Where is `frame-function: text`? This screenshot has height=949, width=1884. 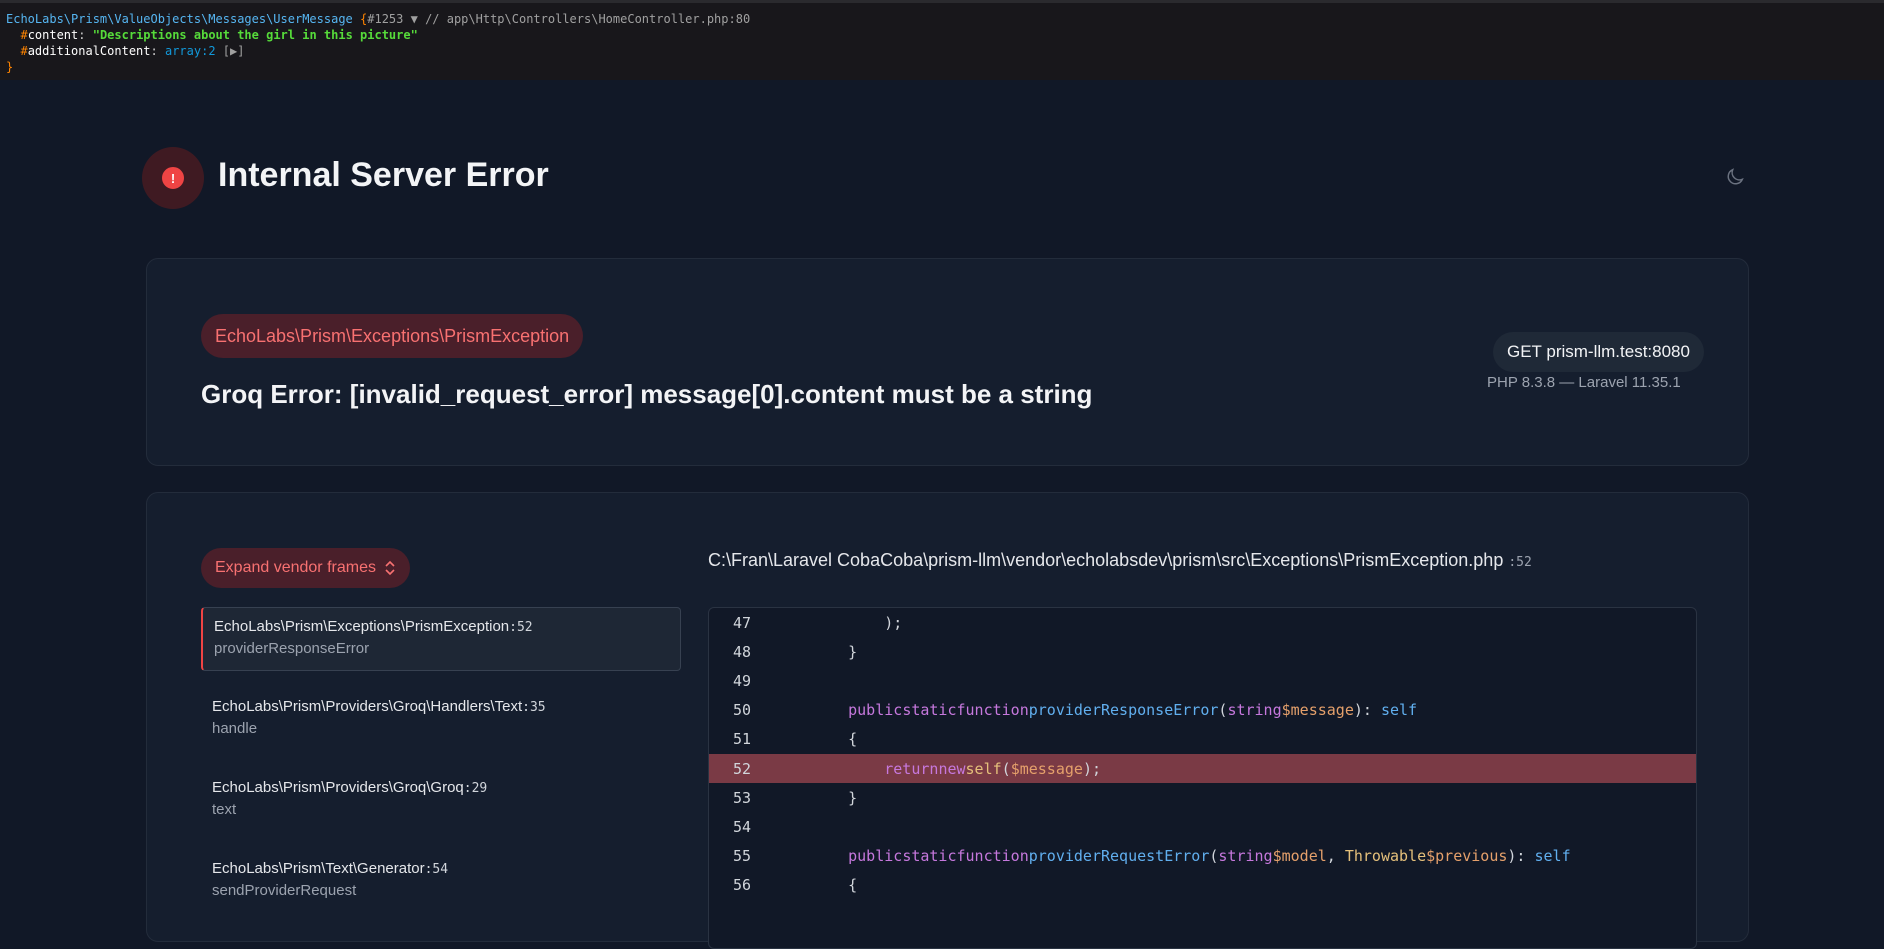
frame-function: text is located at coordinates (224, 809).